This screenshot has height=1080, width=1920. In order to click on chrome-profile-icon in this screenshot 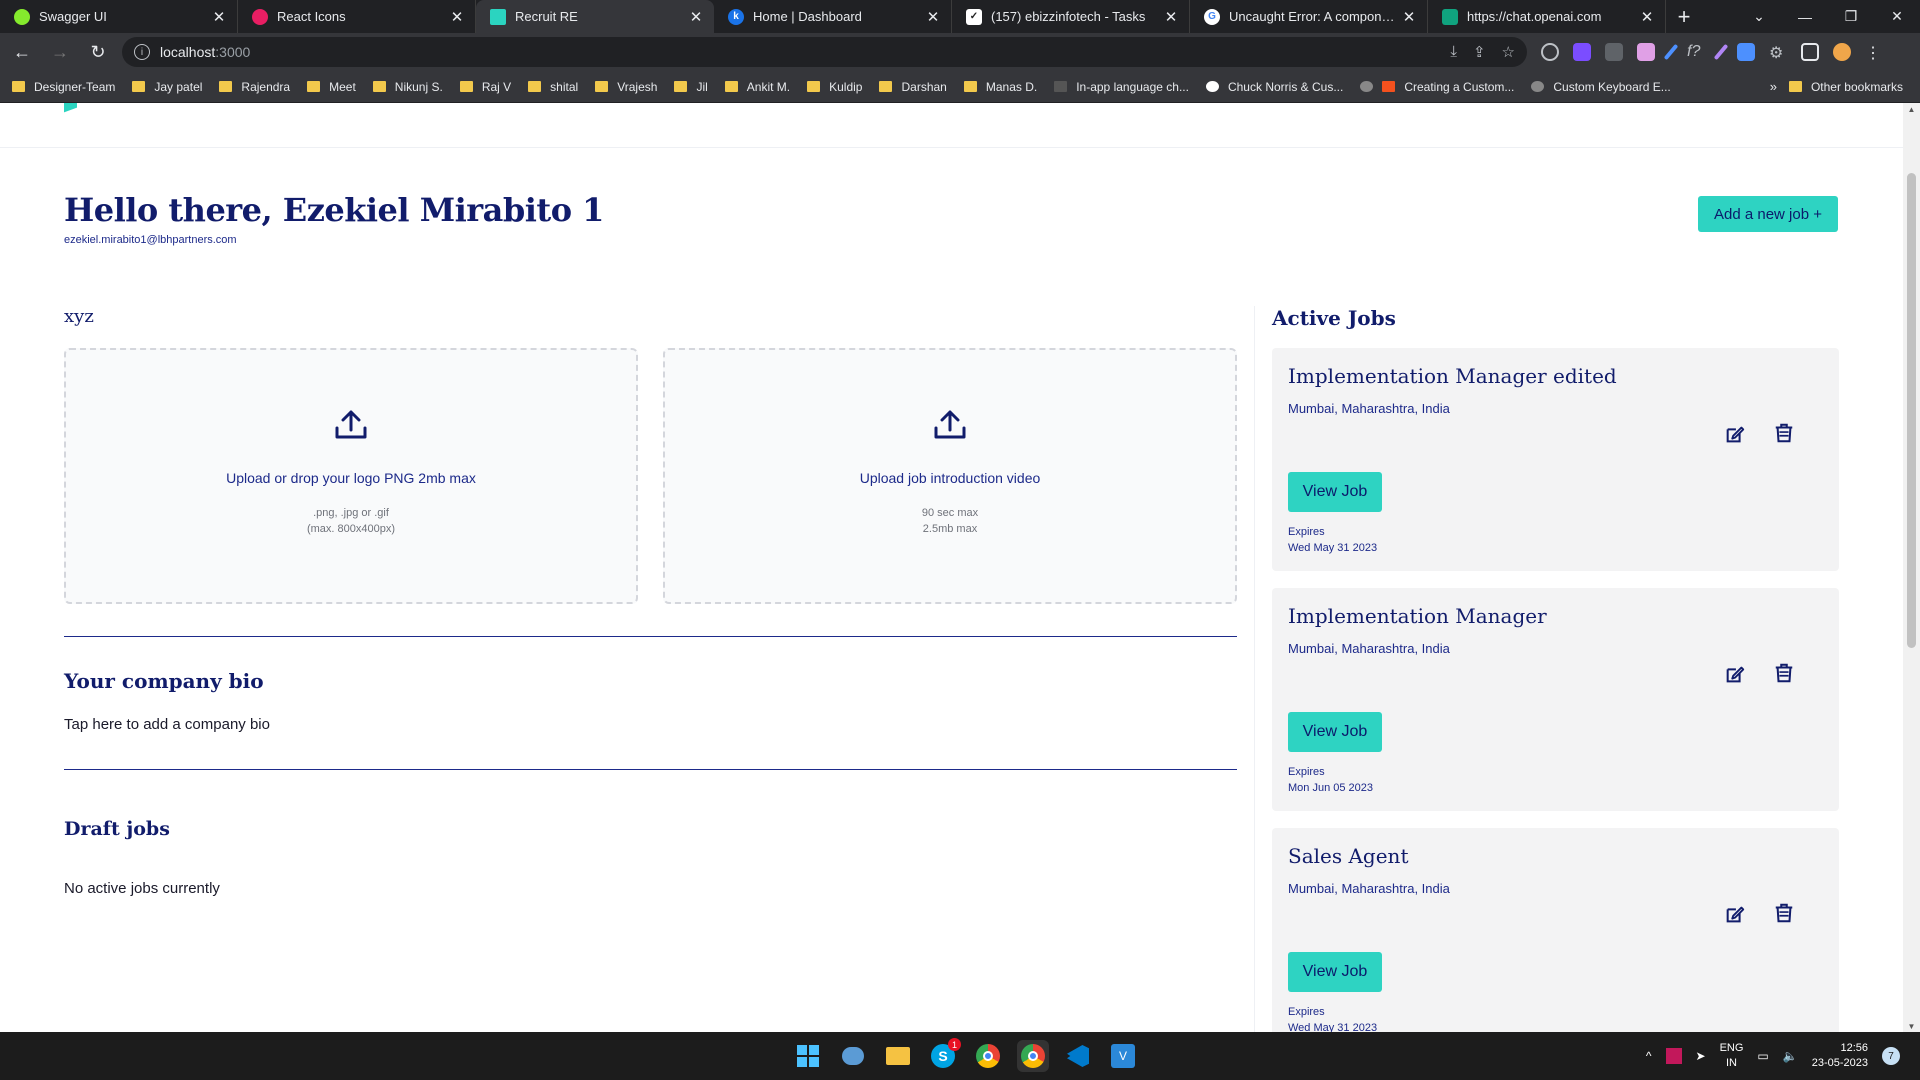, I will do `click(1033, 1056)`.